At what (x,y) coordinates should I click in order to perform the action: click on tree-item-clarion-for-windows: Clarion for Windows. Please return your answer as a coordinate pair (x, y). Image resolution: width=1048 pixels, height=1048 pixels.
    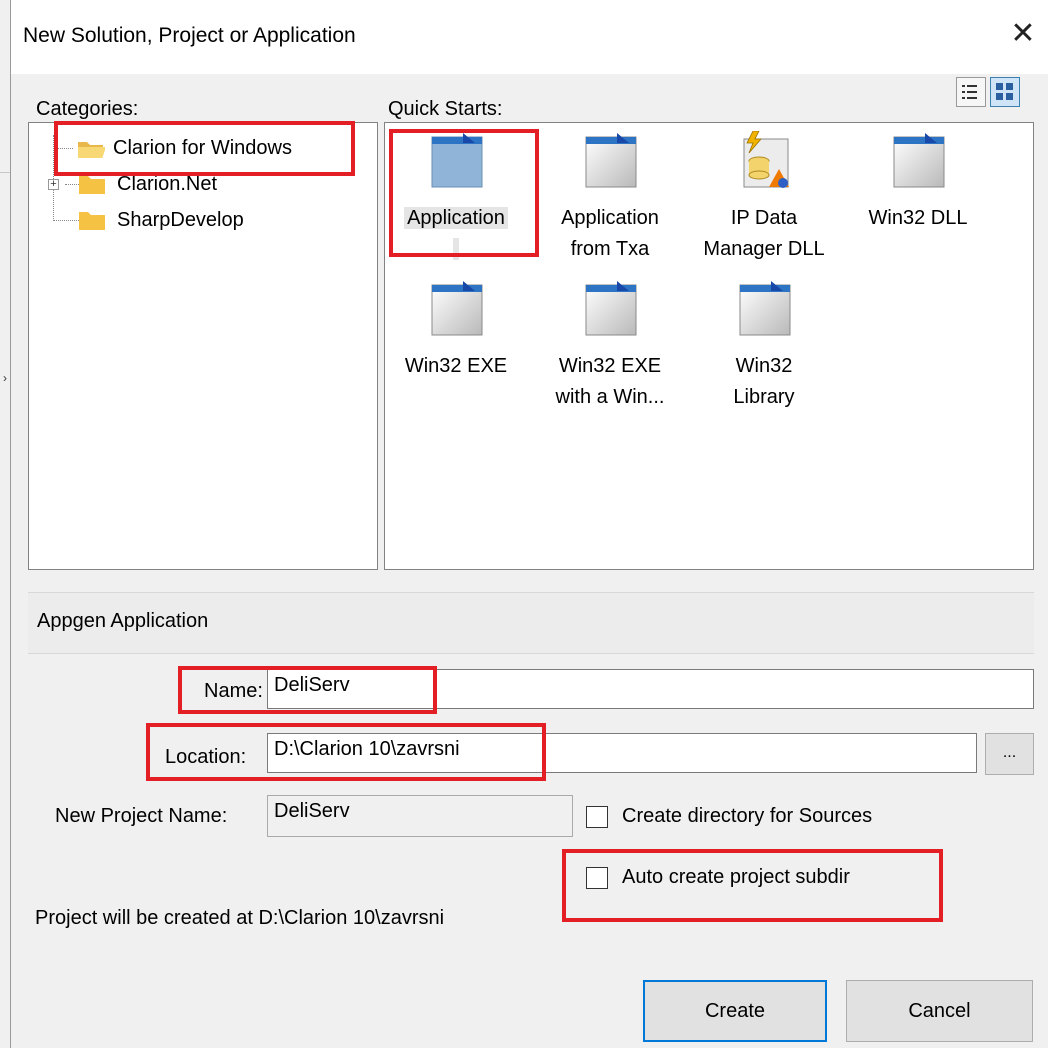
    Looking at the image, I should click on (184, 148).